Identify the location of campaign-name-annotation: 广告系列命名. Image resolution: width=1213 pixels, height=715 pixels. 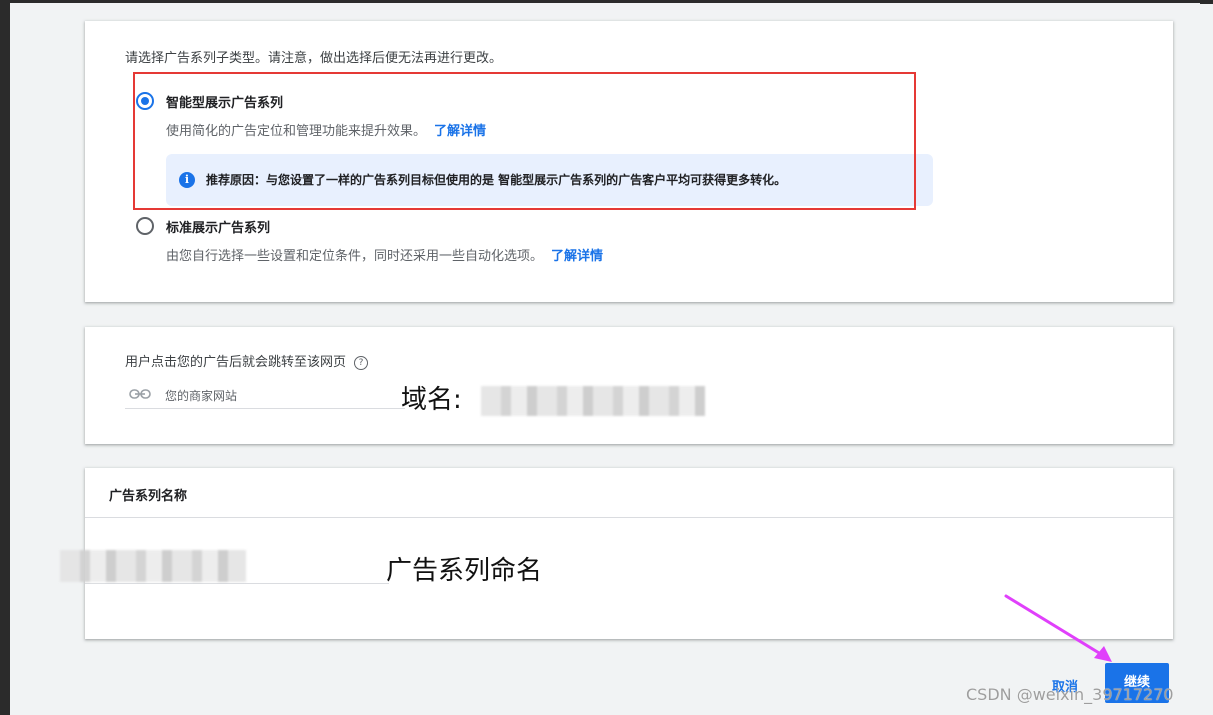
(464, 571).